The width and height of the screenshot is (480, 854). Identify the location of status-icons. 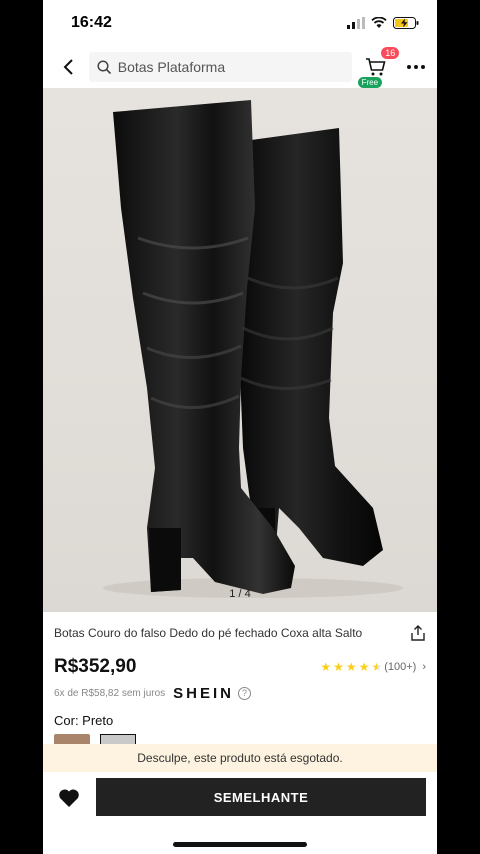
(383, 23).